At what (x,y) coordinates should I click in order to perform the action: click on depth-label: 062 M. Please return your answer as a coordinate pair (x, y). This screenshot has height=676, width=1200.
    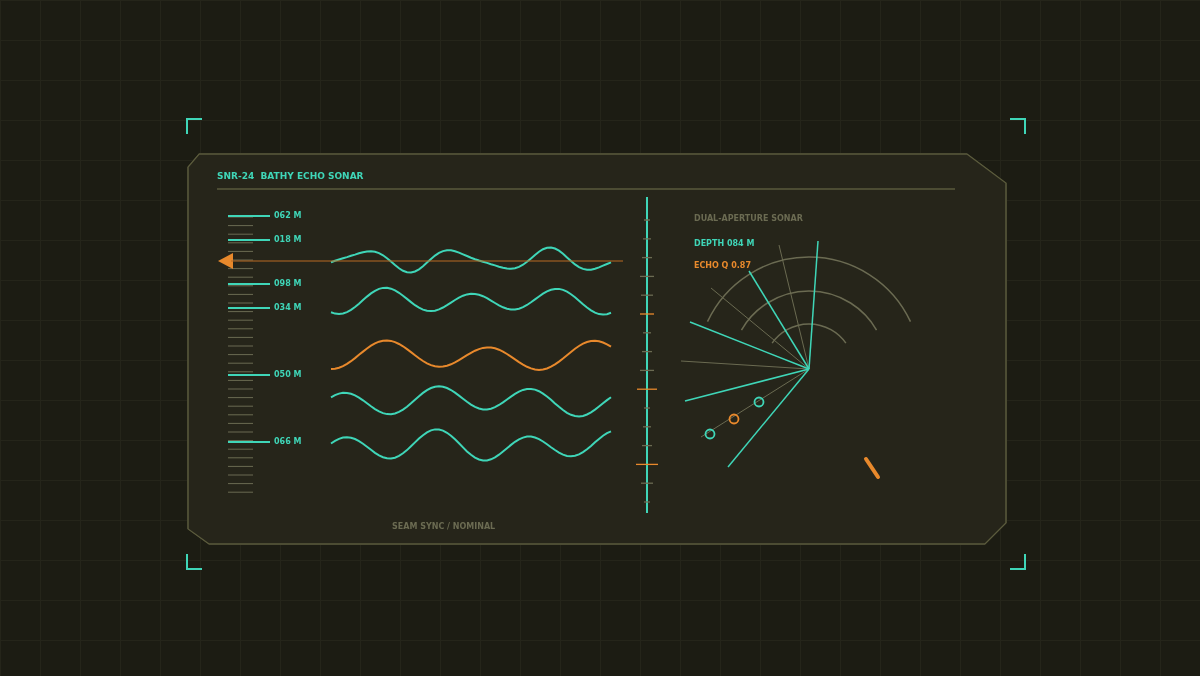
    Looking at the image, I should click on (288, 215).